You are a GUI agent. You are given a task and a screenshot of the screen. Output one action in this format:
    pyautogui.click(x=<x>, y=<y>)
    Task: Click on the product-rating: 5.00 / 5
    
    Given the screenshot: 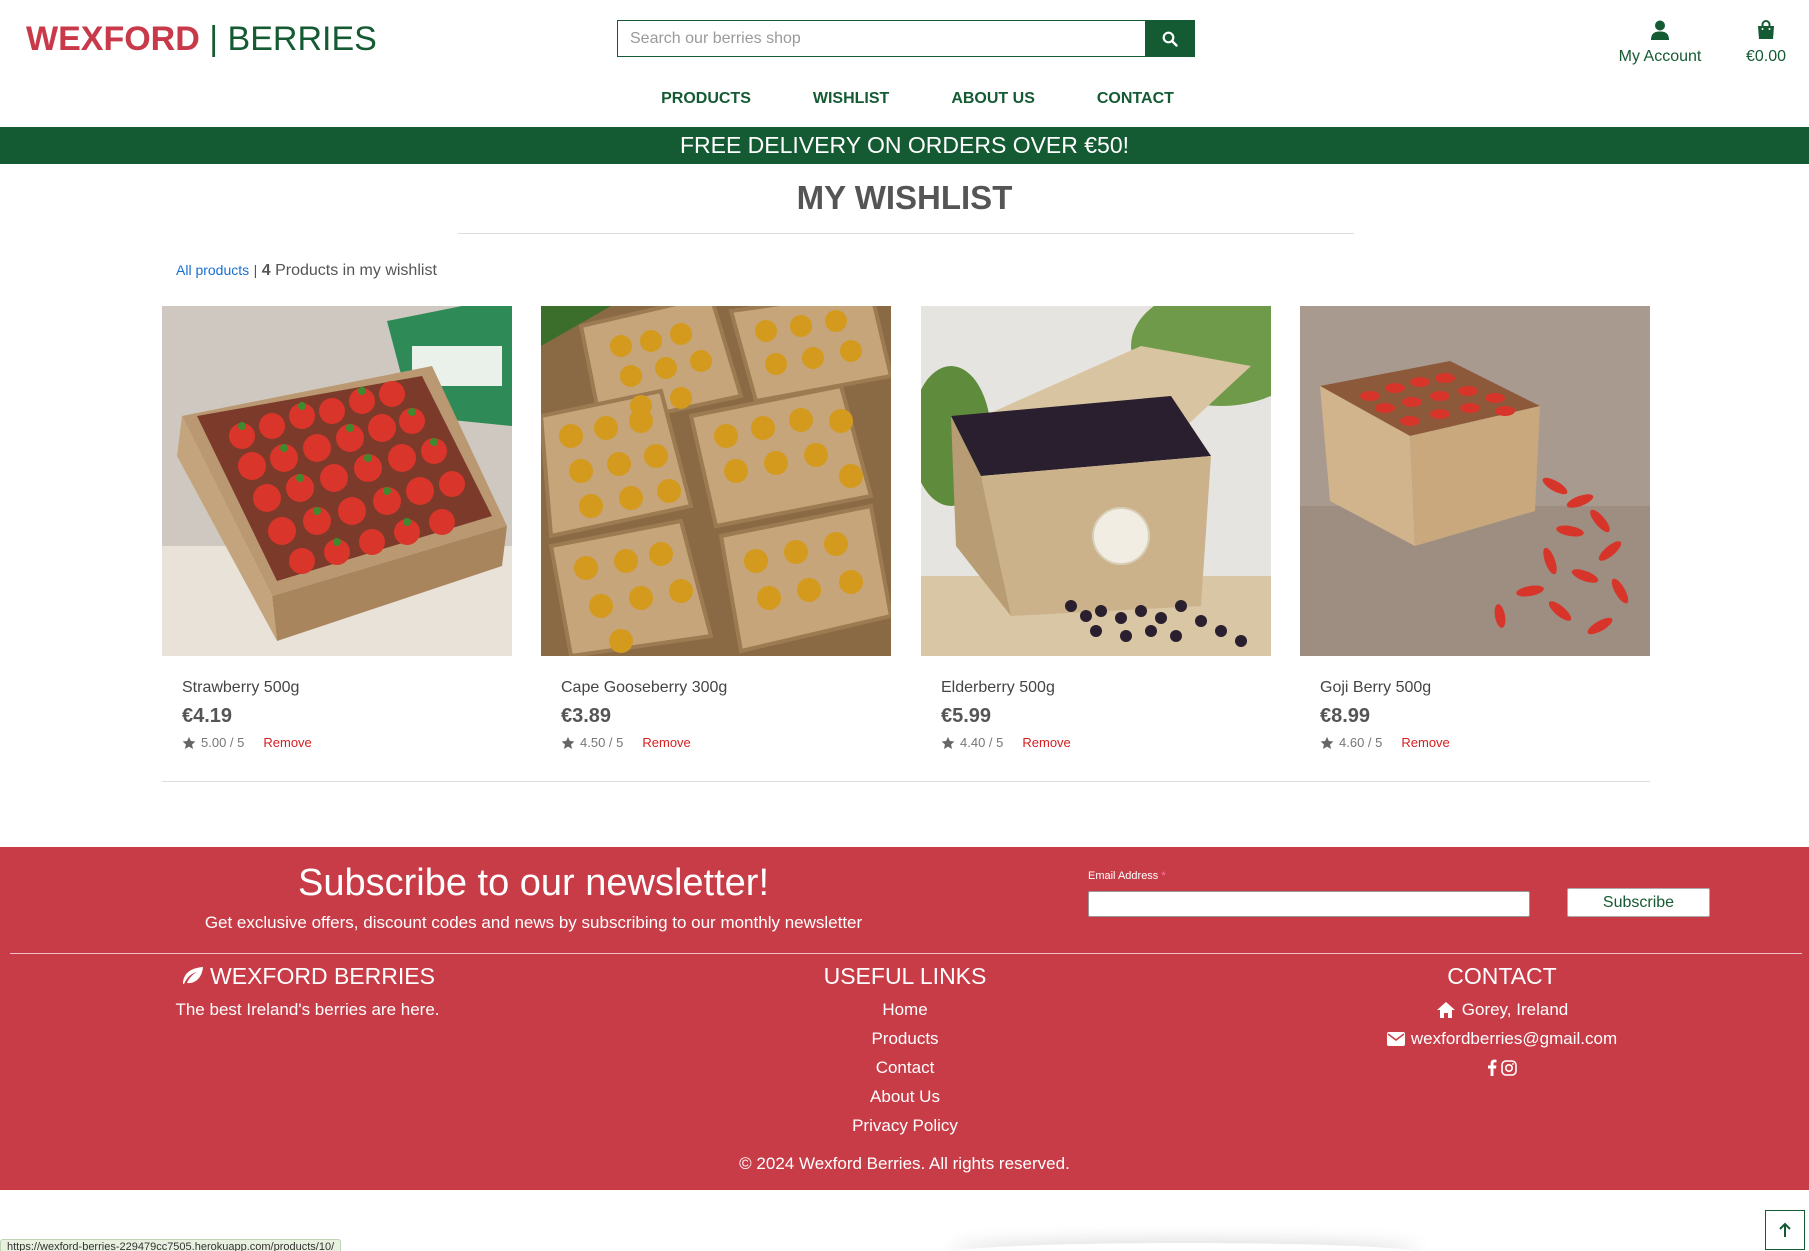 What is the action you would take?
    pyautogui.click(x=223, y=742)
    